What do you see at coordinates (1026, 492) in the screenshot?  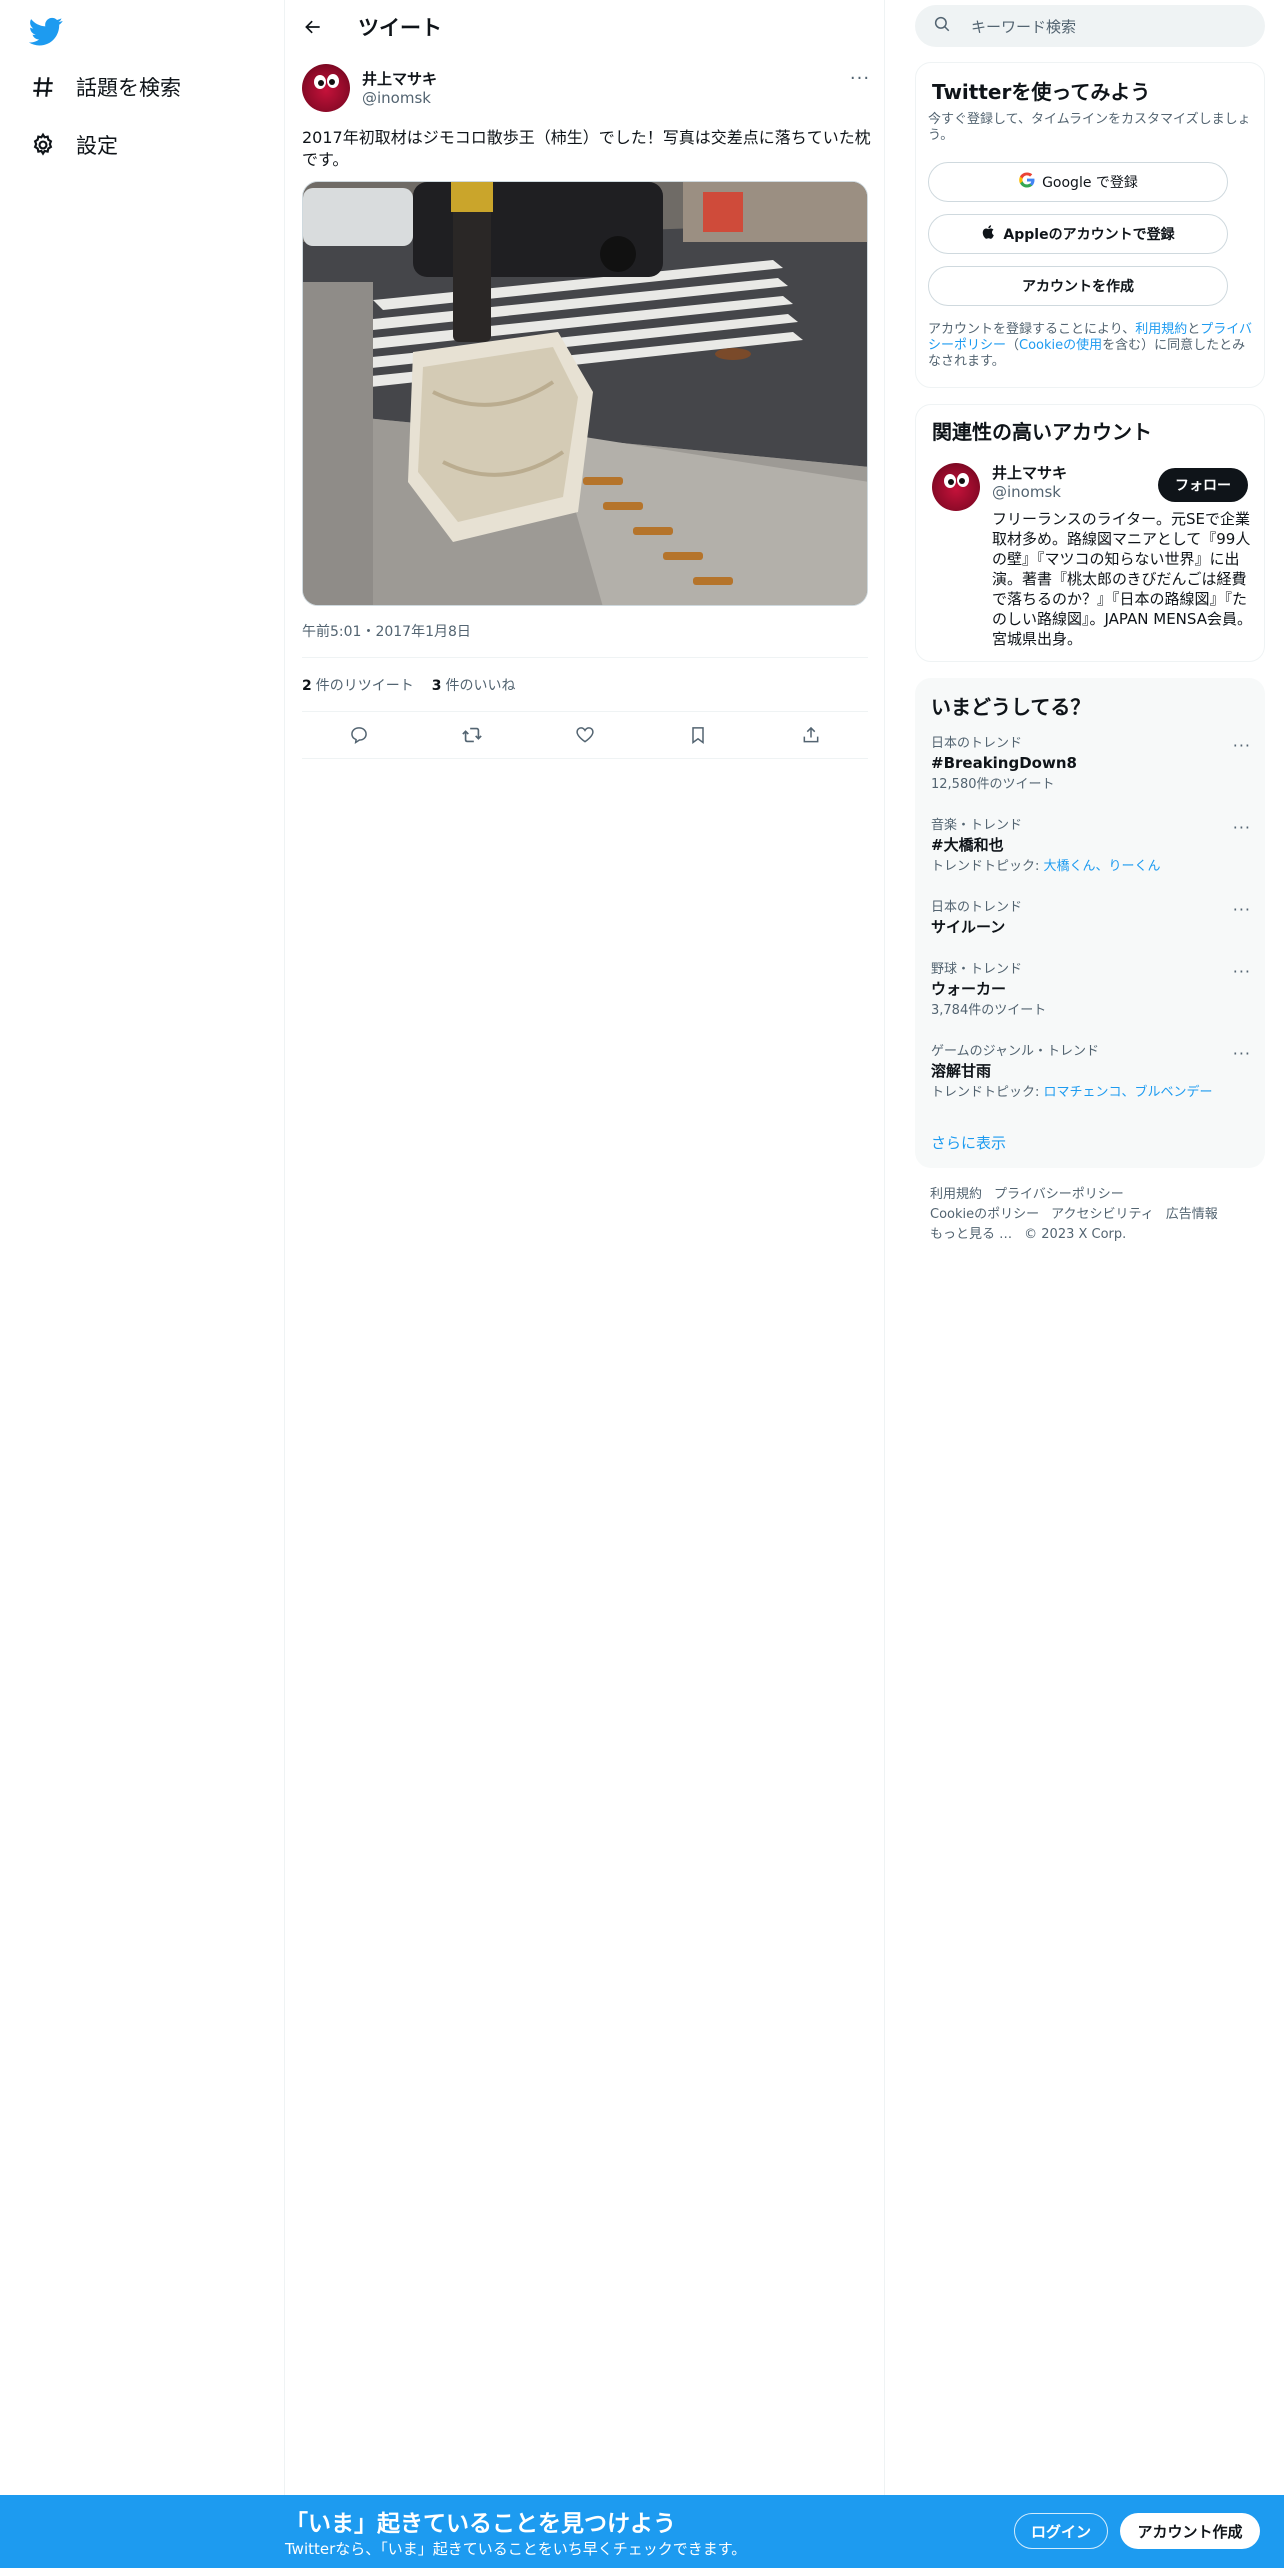 I see `related-handle: @inomsk` at bounding box center [1026, 492].